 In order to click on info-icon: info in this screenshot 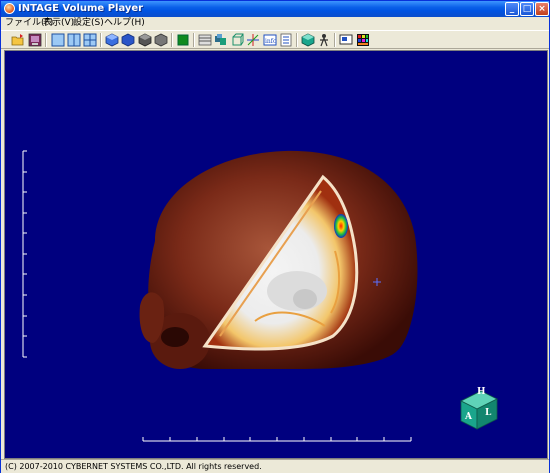, I will do `click(270, 40)`.